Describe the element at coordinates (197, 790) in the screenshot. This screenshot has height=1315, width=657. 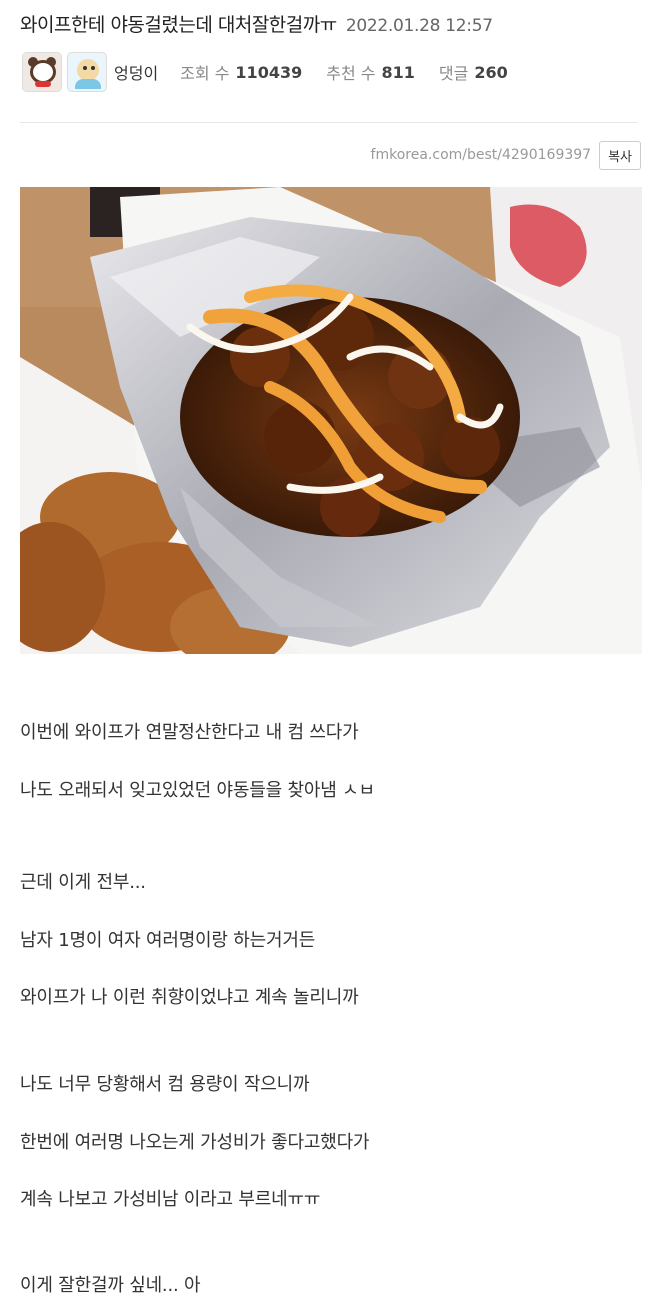
I see `content-line: 나도 오래되서 잊고있었던 야동들을 찾아냄 ㅅㅂ` at that location.